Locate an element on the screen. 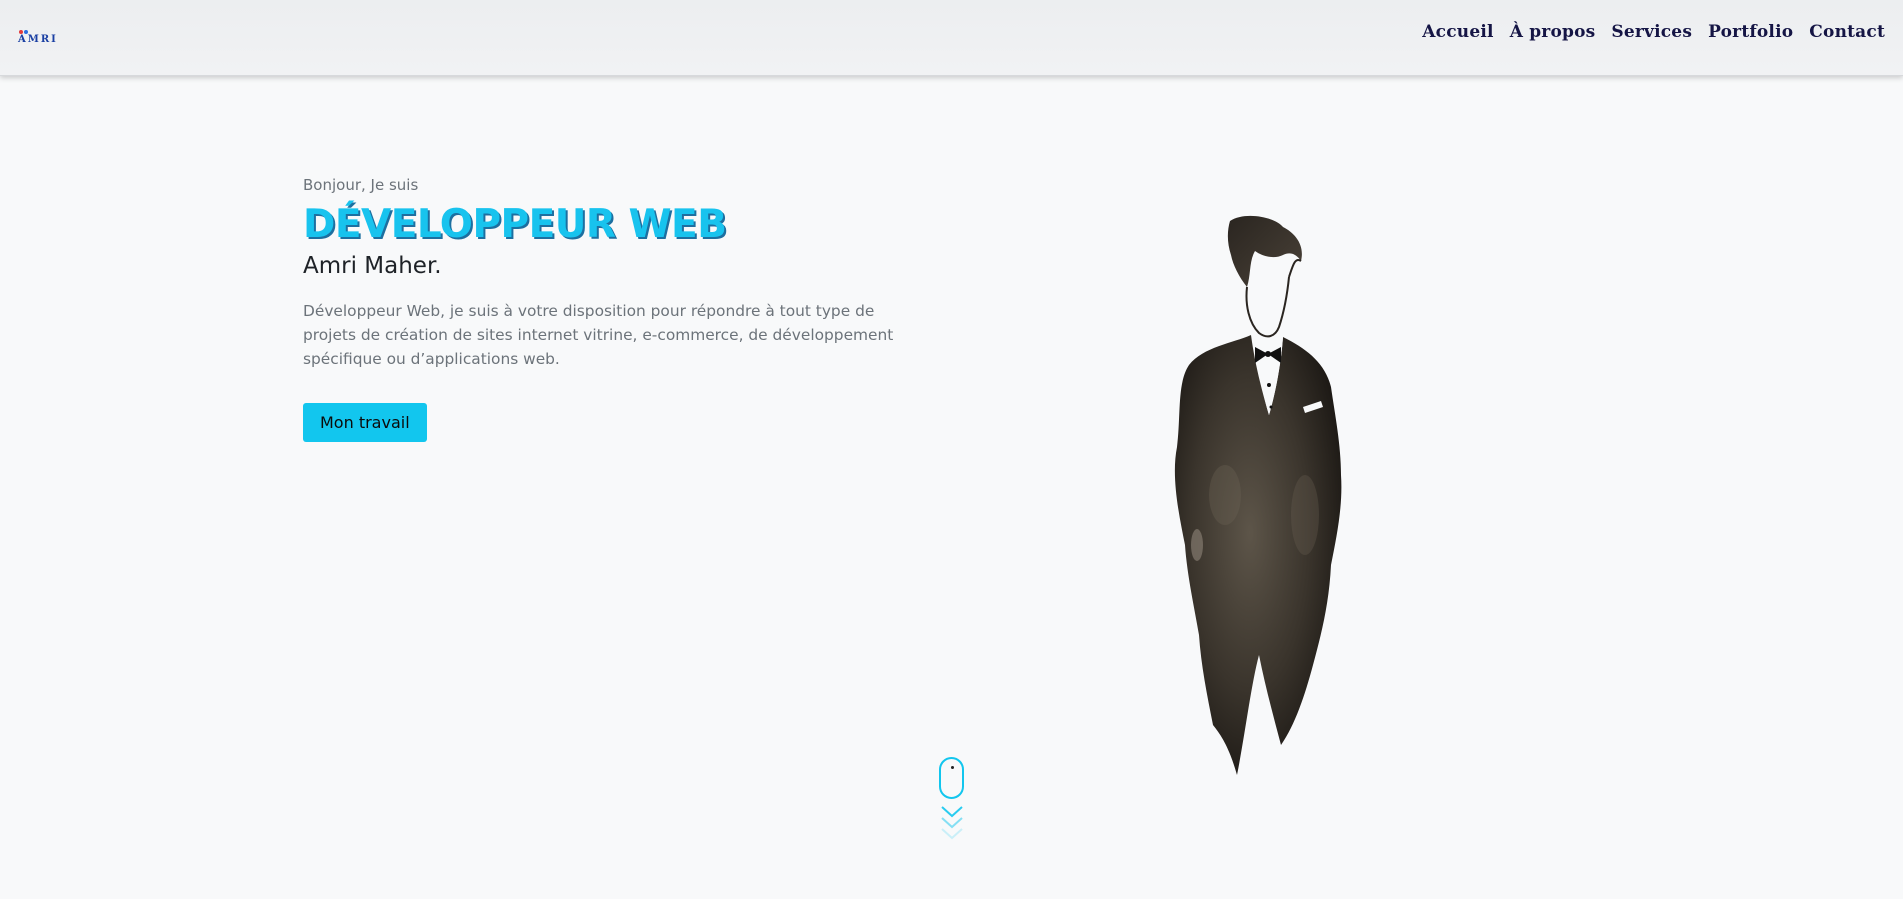 Image resolution: width=1903 pixels, height=899 pixels. brand-logo: AMRI is located at coordinates (42, 39).